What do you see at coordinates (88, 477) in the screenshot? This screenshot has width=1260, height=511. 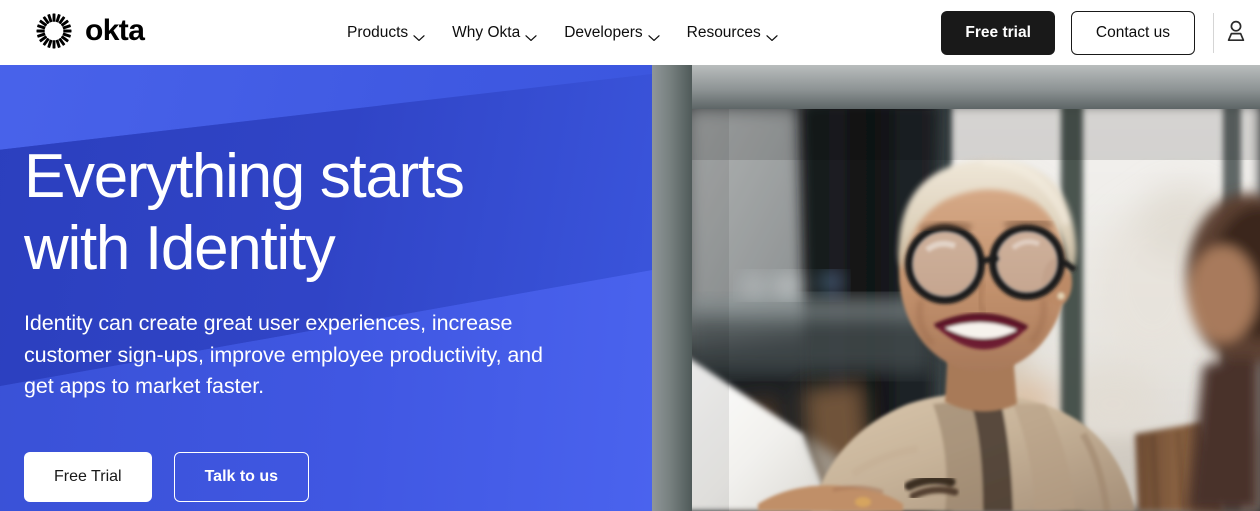 I see `hero-free-trial-button: Free Trial` at bounding box center [88, 477].